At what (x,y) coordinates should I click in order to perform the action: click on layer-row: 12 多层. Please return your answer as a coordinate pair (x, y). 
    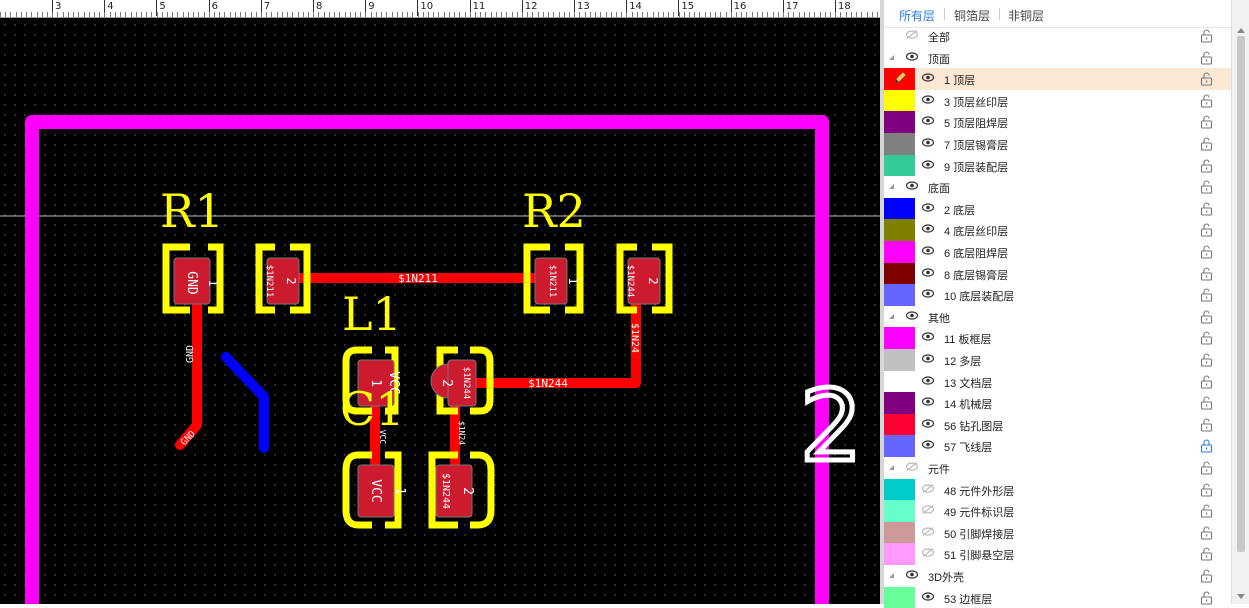
    Looking at the image, I should click on (1057, 360).